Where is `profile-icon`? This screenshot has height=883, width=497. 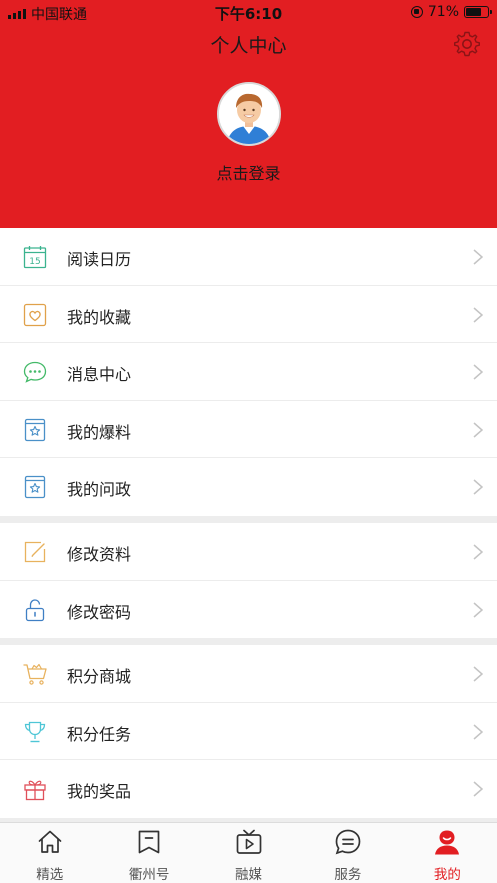 profile-icon is located at coordinates (447, 842).